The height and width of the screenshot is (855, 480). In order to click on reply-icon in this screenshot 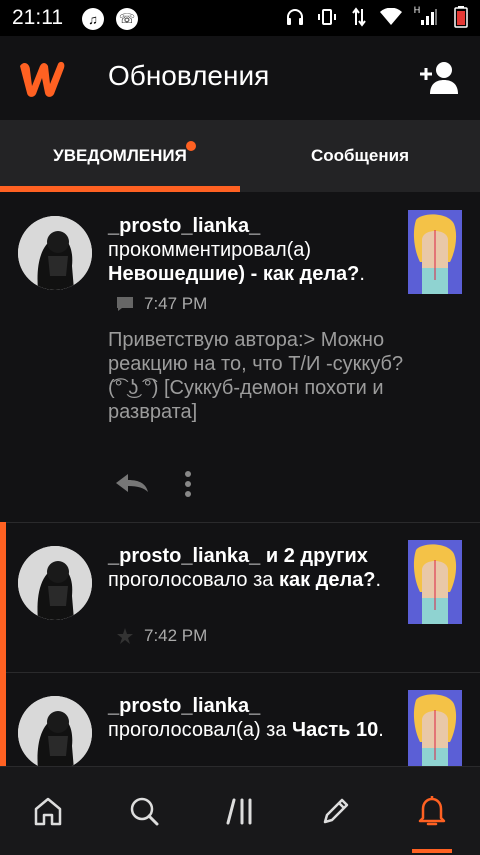, I will do `click(132, 483)`.